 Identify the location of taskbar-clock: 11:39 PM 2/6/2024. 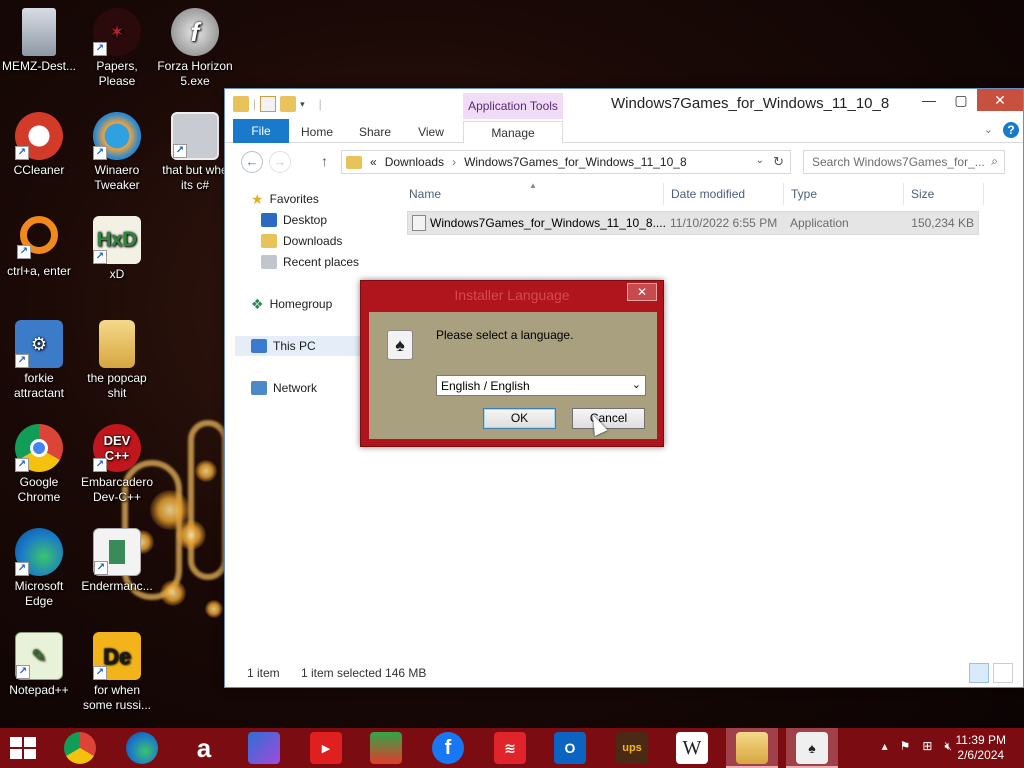
(981, 748).